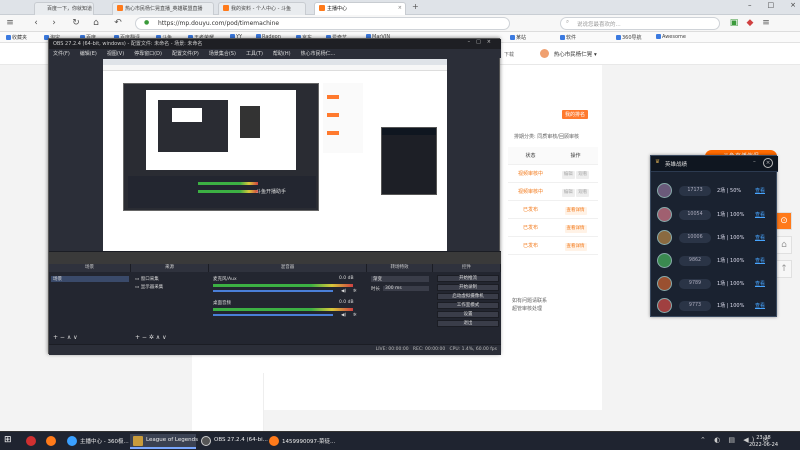 The width and height of the screenshot is (800, 450). Describe the element at coordinates (360, 8) in the screenshot. I see `browser-tab-active: 主播中心 ×` at that location.